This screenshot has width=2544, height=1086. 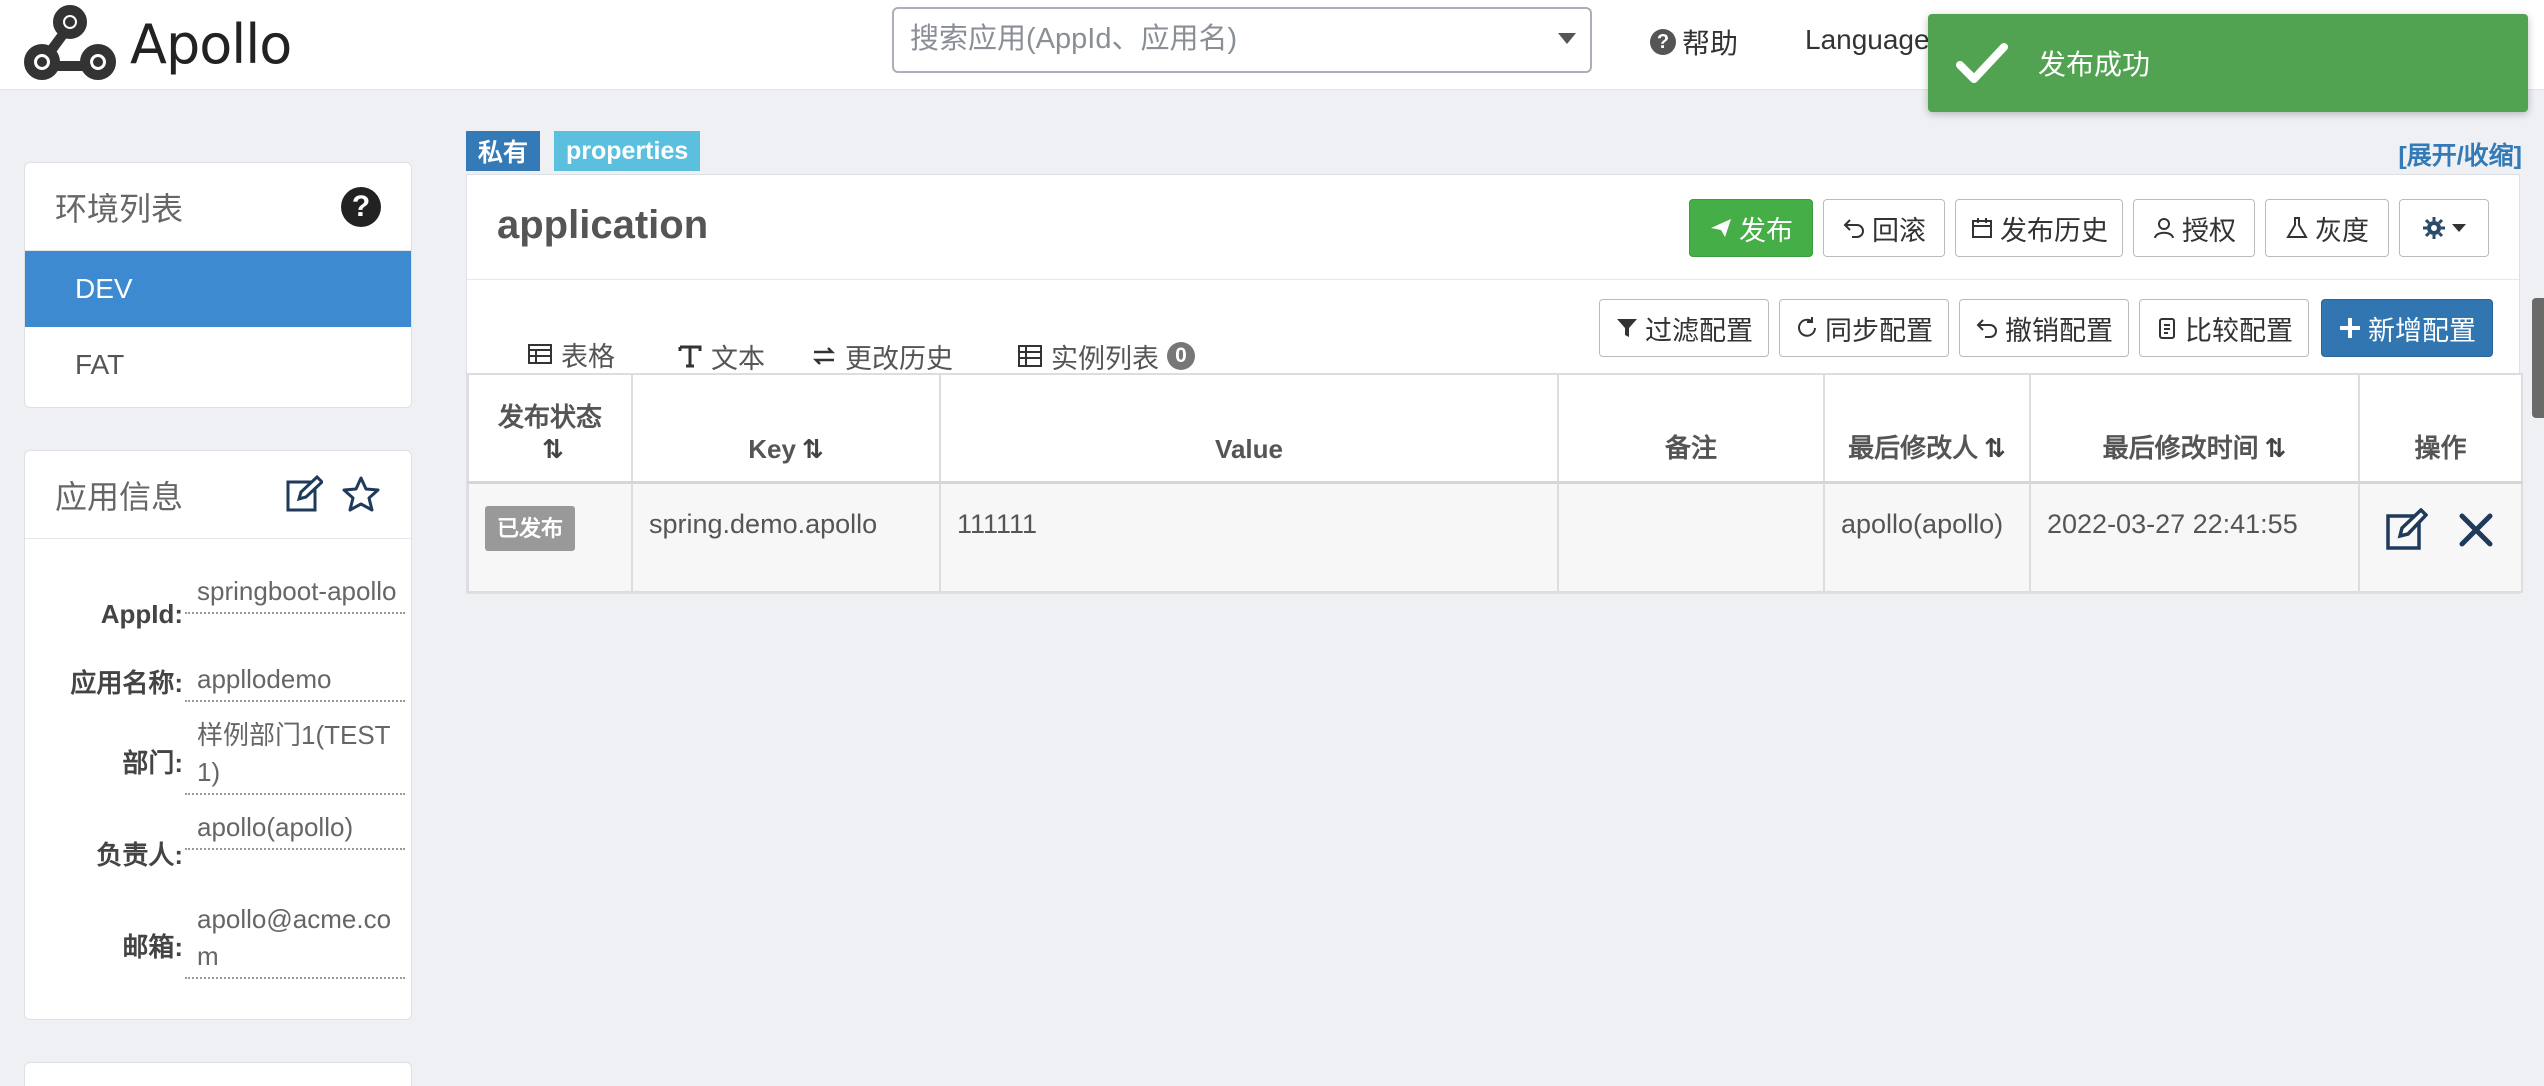 I want to click on language-dropdown: Language, so click(x=1867, y=40).